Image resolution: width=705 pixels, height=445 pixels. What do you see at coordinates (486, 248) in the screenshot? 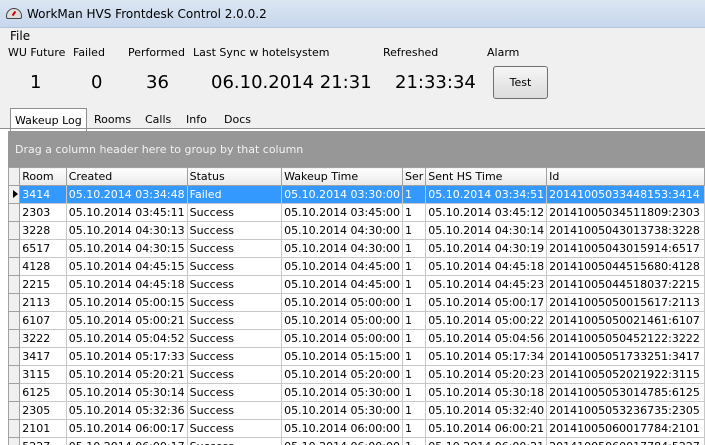
I see `cell-sent-hs-time: 05.10.2014 04:30:19` at bounding box center [486, 248].